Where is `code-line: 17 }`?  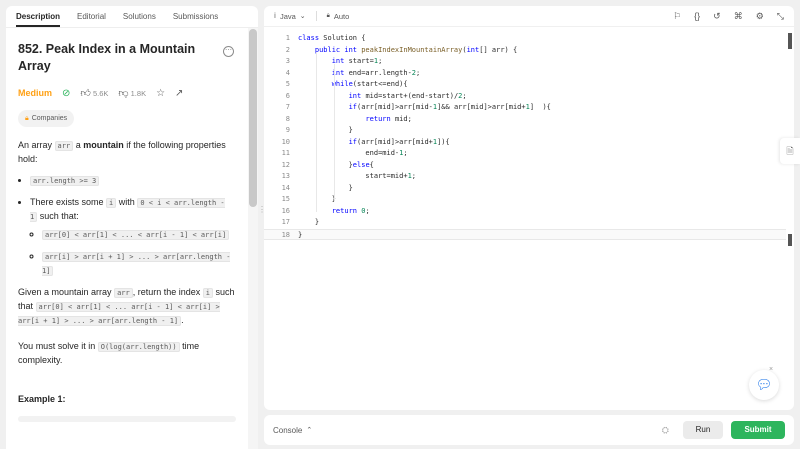 code-line: 17 } is located at coordinates (525, 223).